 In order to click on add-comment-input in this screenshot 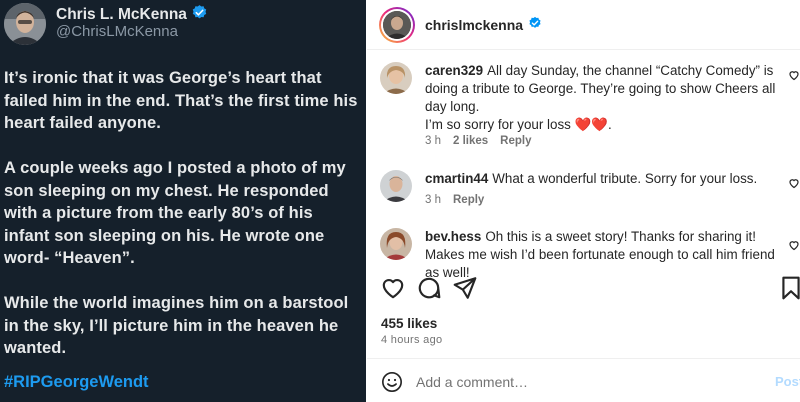, I will do `click(586, 382)`.